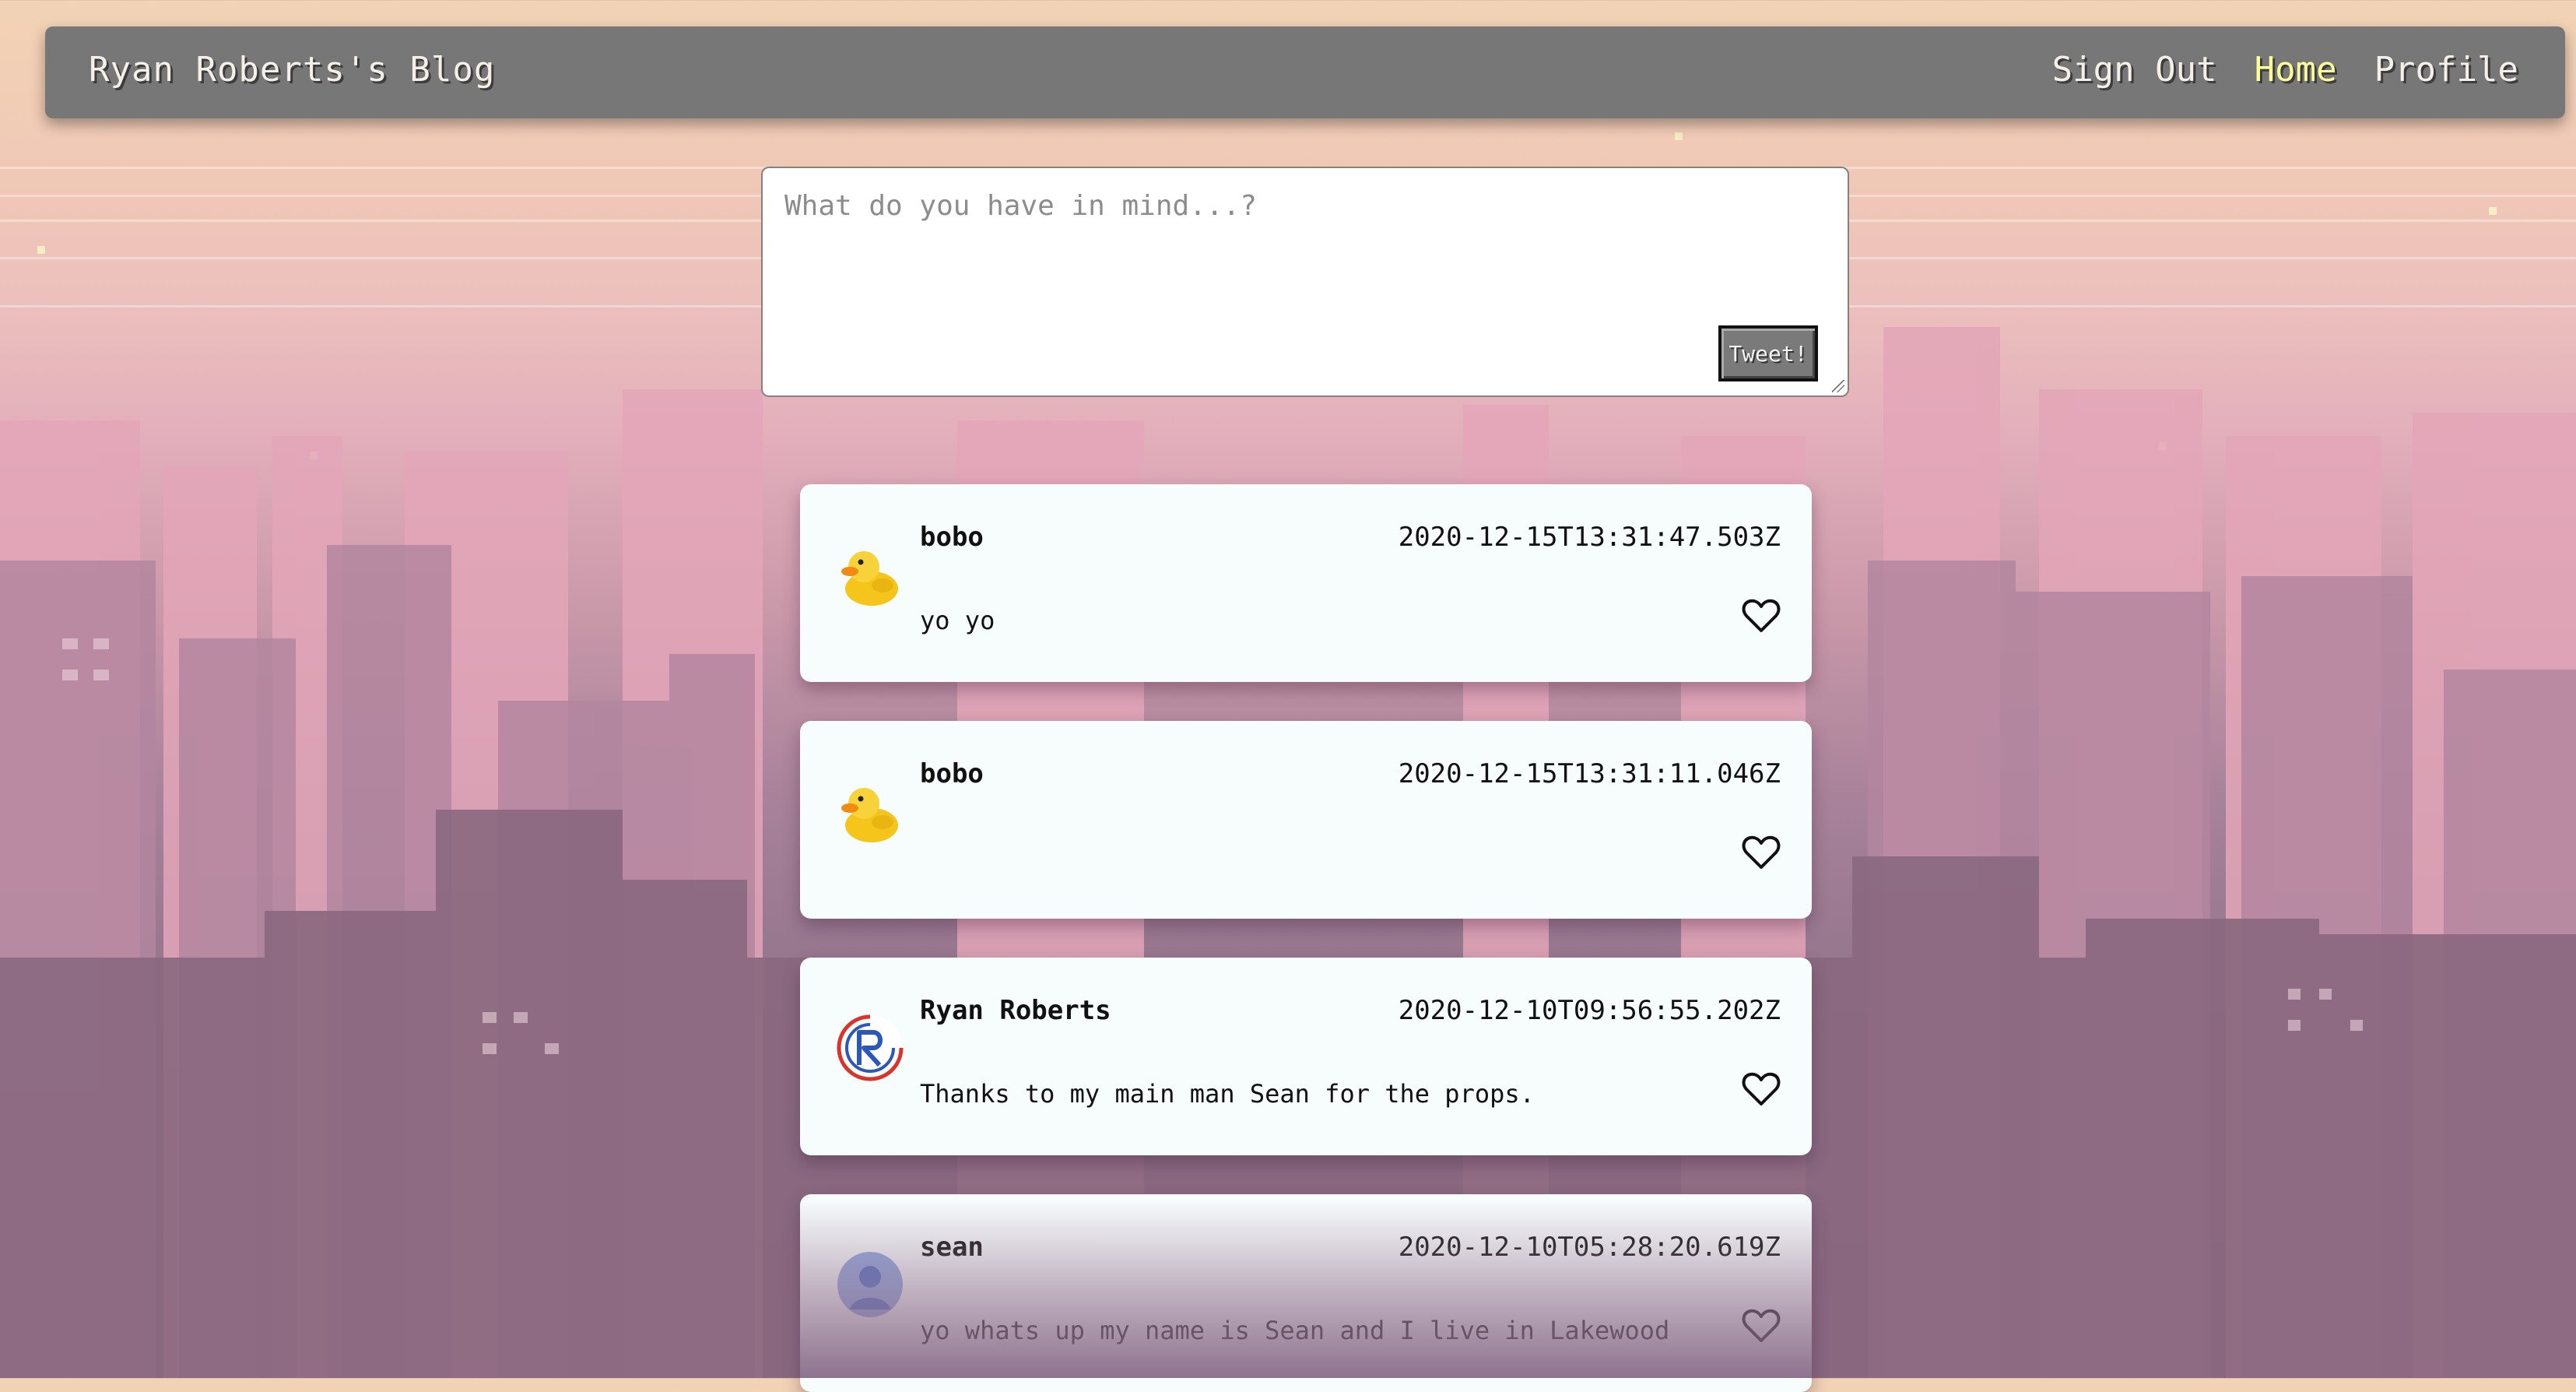  What do you see at coordinates (1306, 583) in the screenshot?
I see `post-card: bobo 2020-12-15T13:31:47.503Z yo yo` at bounding box center [1306, 583].